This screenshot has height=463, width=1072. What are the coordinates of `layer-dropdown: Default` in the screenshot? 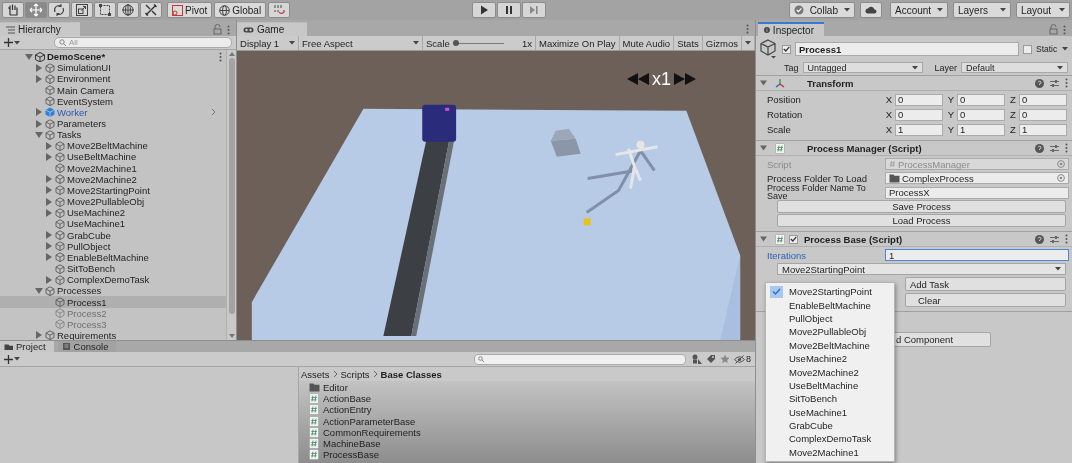 It's located at (1014, 67).